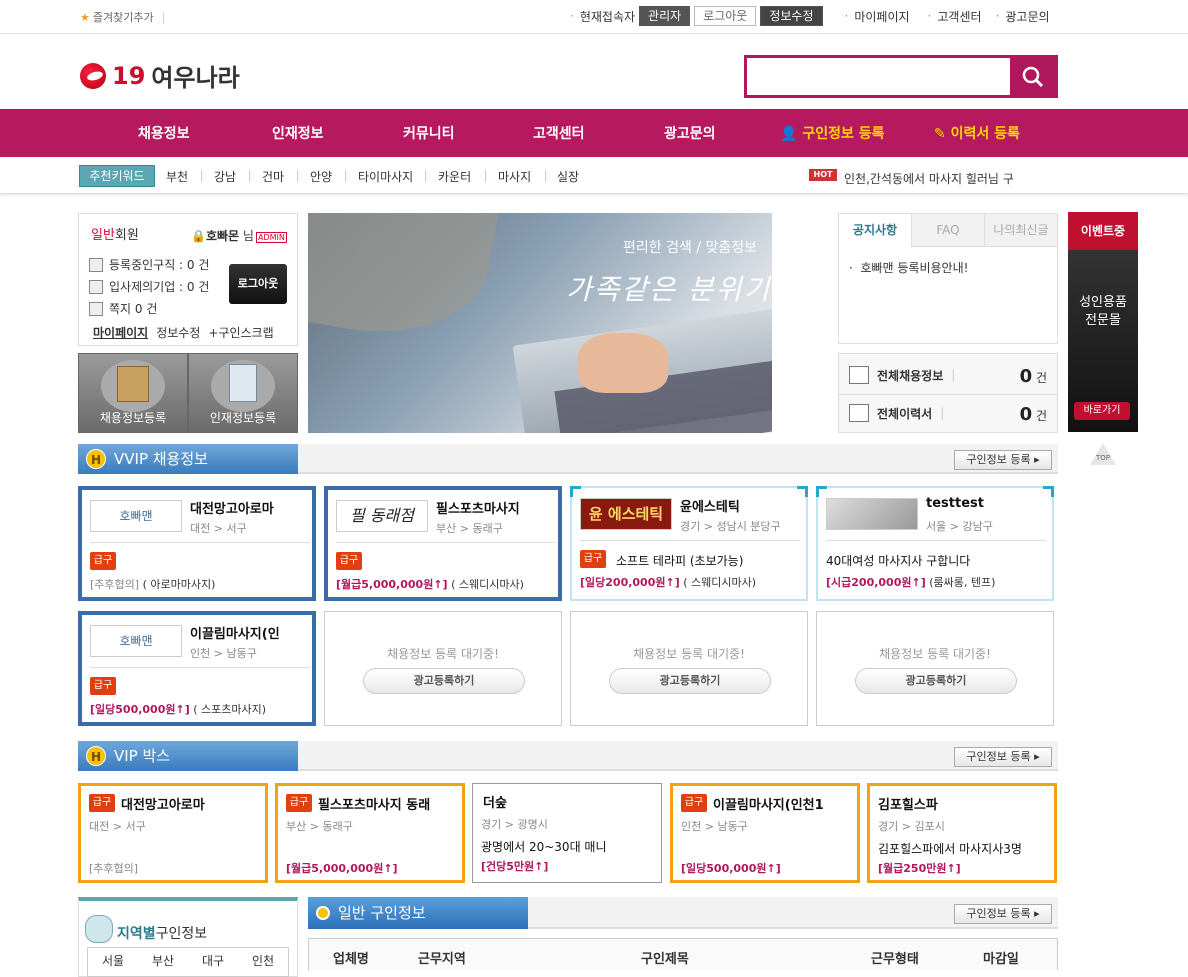 Image resolution: width=1188 pixels, height=977 pixels. What do you see at coordinates (765, 833) in the screenshot?
I see `vip-box-item: 급구 이끌림마사지(인천1 인천 > 남동구 [일당500,000원↑]` at bounding box center [765, 833].